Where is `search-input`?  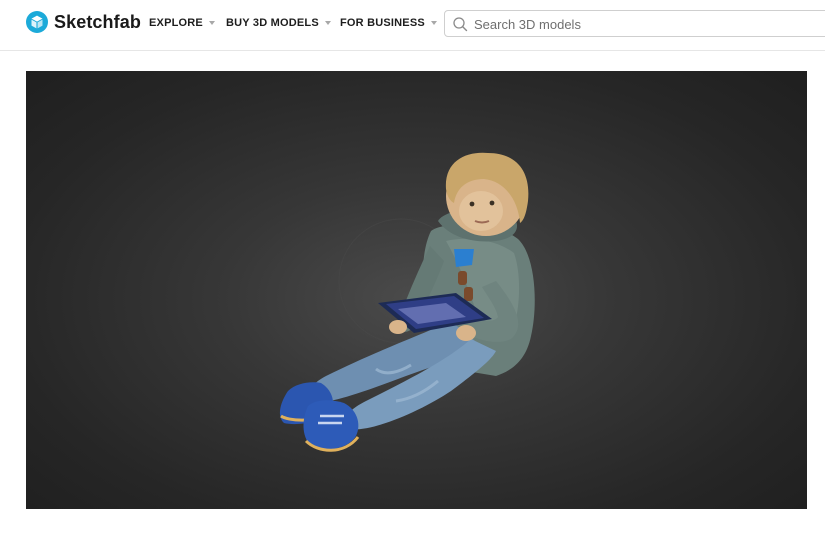
search-input is located at coordinates (648, 24).